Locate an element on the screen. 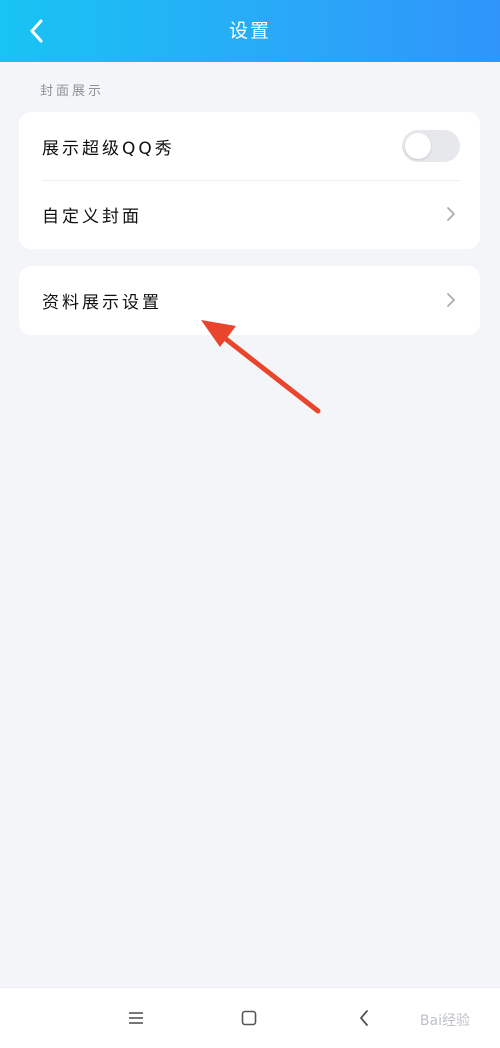 The image size is (500, 1048). back-triangle-icon is located at coordinates (364, 1018).